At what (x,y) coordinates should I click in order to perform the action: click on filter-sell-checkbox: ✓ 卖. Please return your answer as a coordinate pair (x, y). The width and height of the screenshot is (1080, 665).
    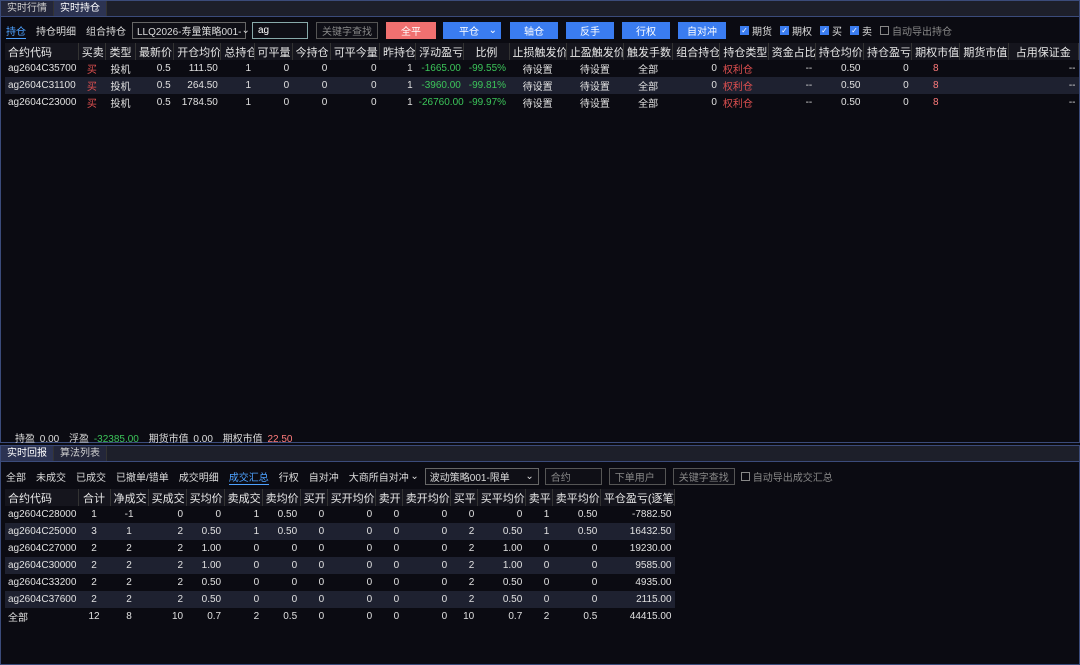
    Looking at the image, I should click on (861, 30).